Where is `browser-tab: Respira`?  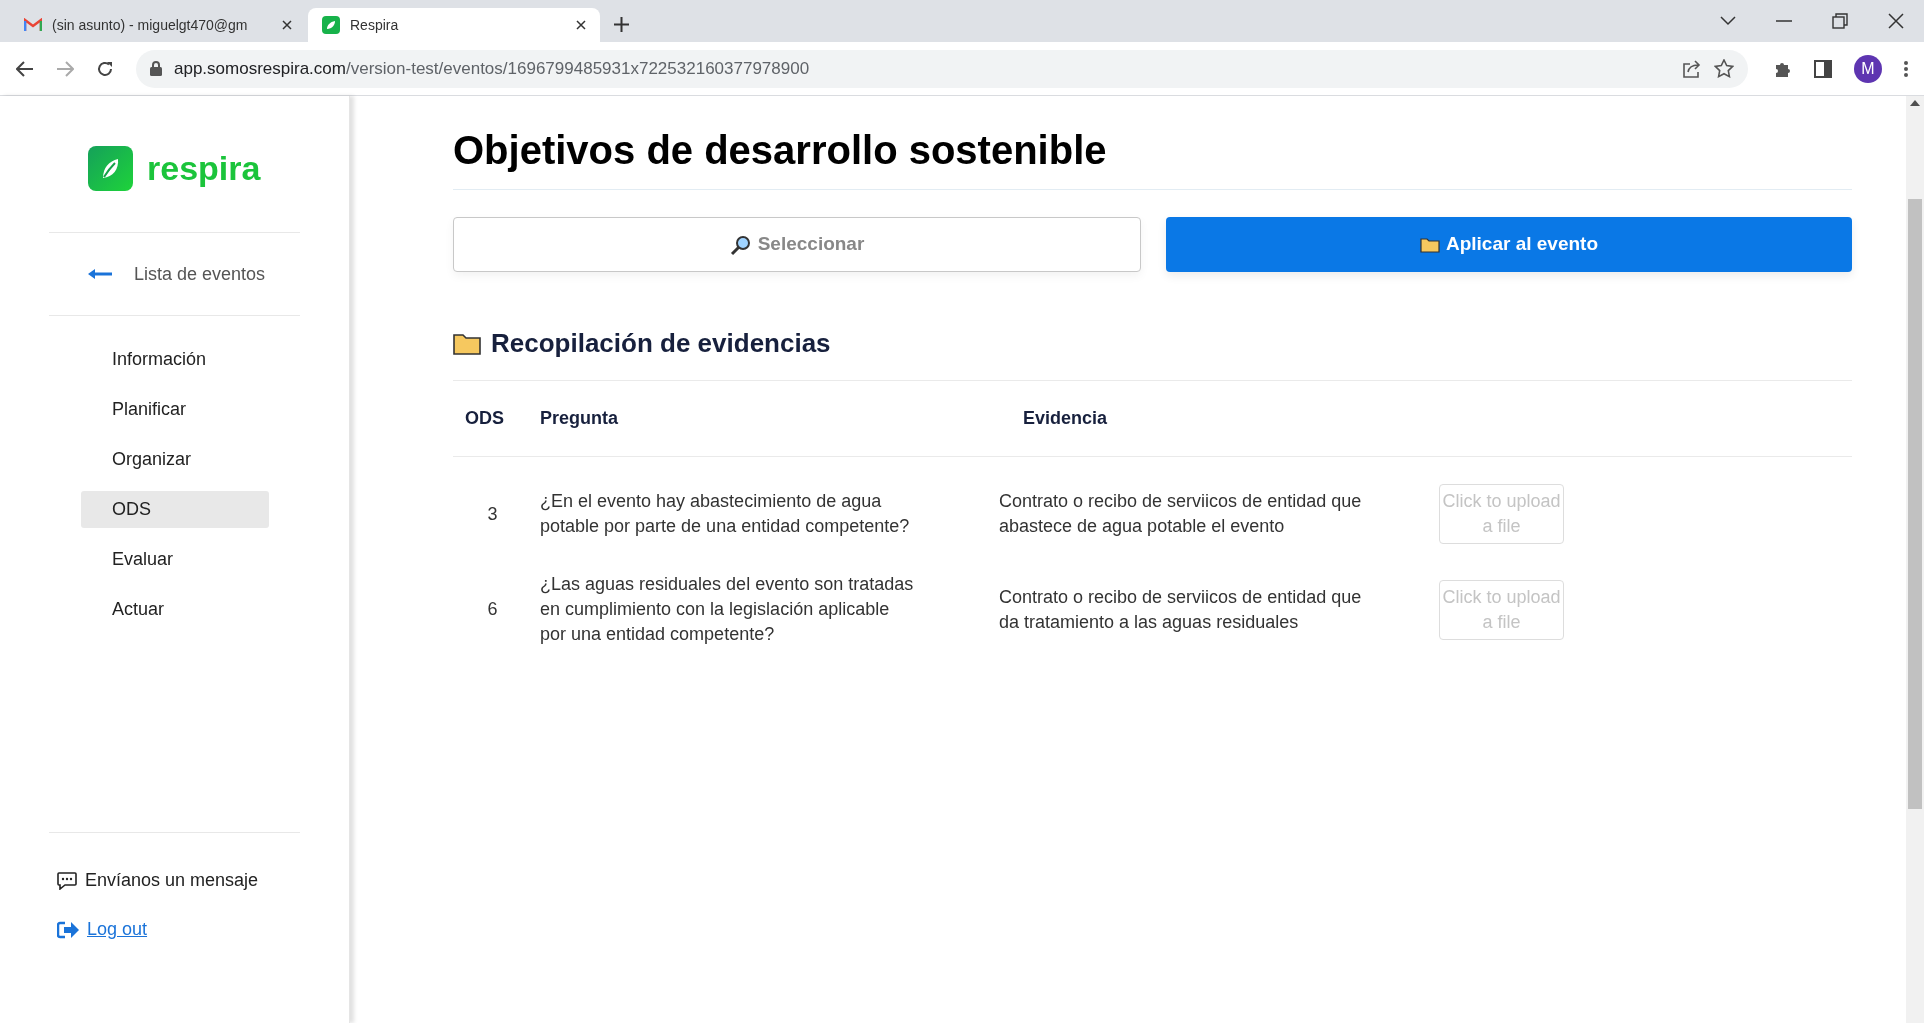
browser-tab: Respira is located at coordinates (454, 25).